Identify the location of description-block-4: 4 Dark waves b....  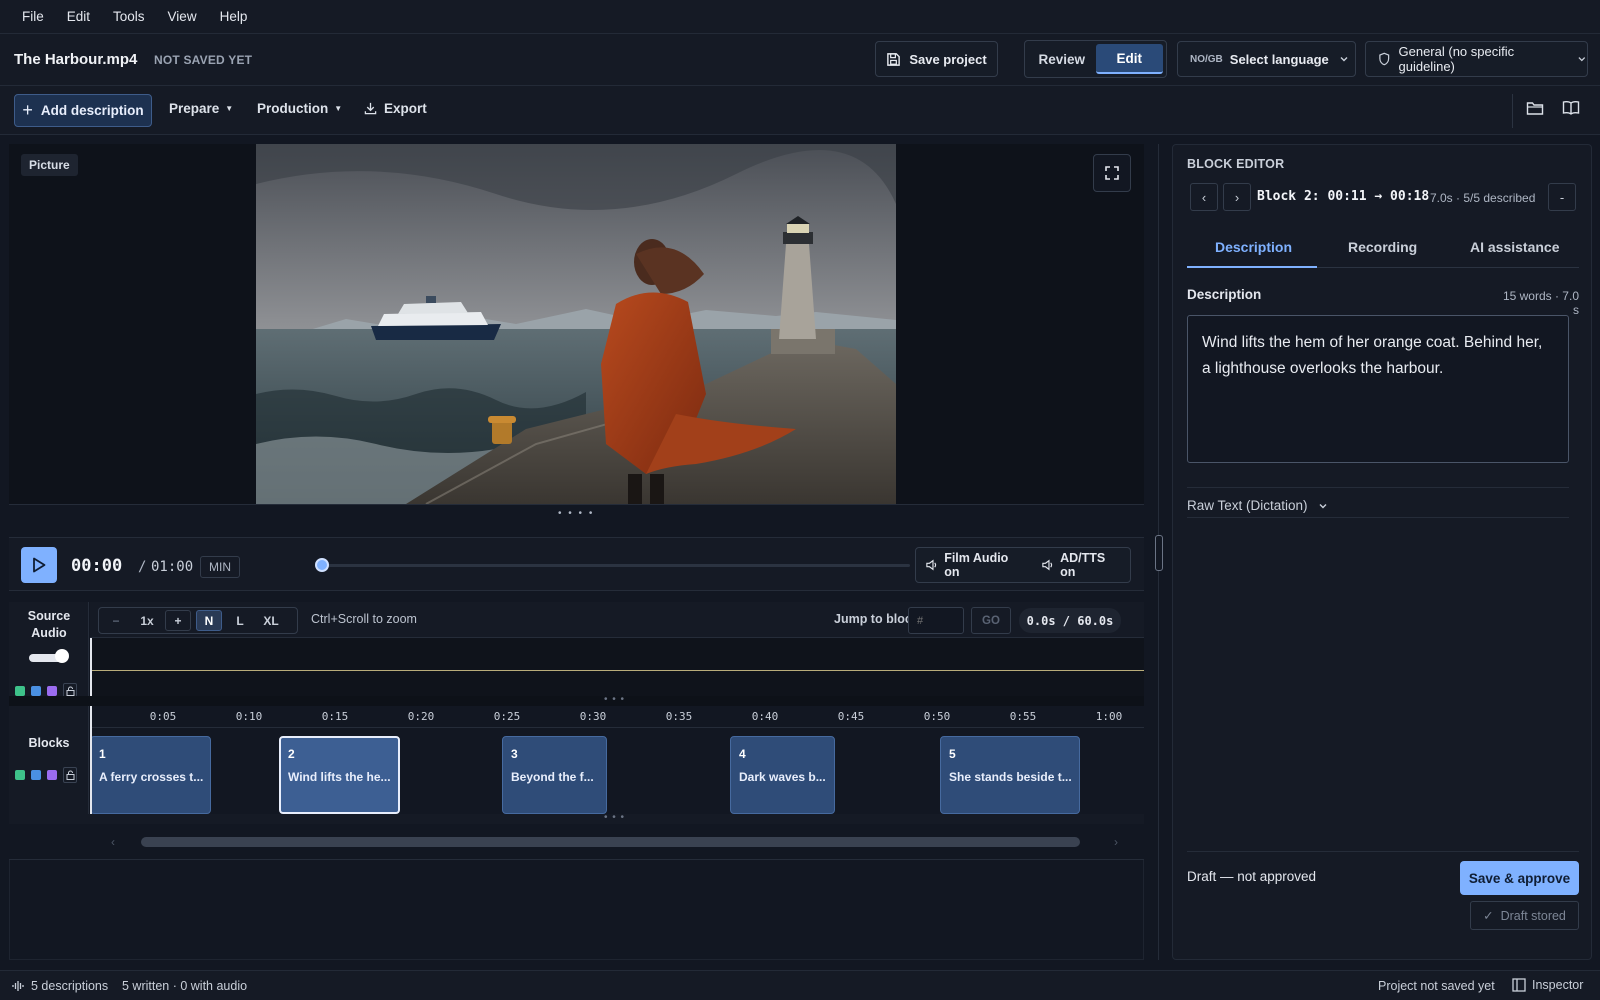
(782, 775).